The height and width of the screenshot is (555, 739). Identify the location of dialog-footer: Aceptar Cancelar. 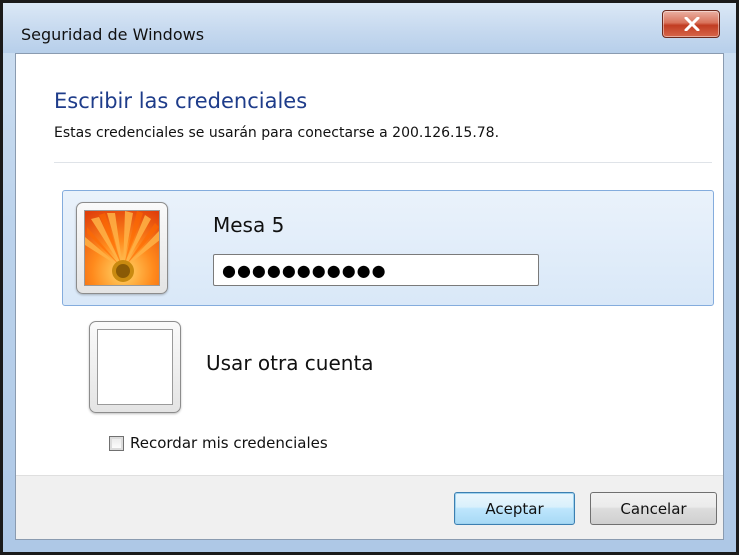
(369, 507).